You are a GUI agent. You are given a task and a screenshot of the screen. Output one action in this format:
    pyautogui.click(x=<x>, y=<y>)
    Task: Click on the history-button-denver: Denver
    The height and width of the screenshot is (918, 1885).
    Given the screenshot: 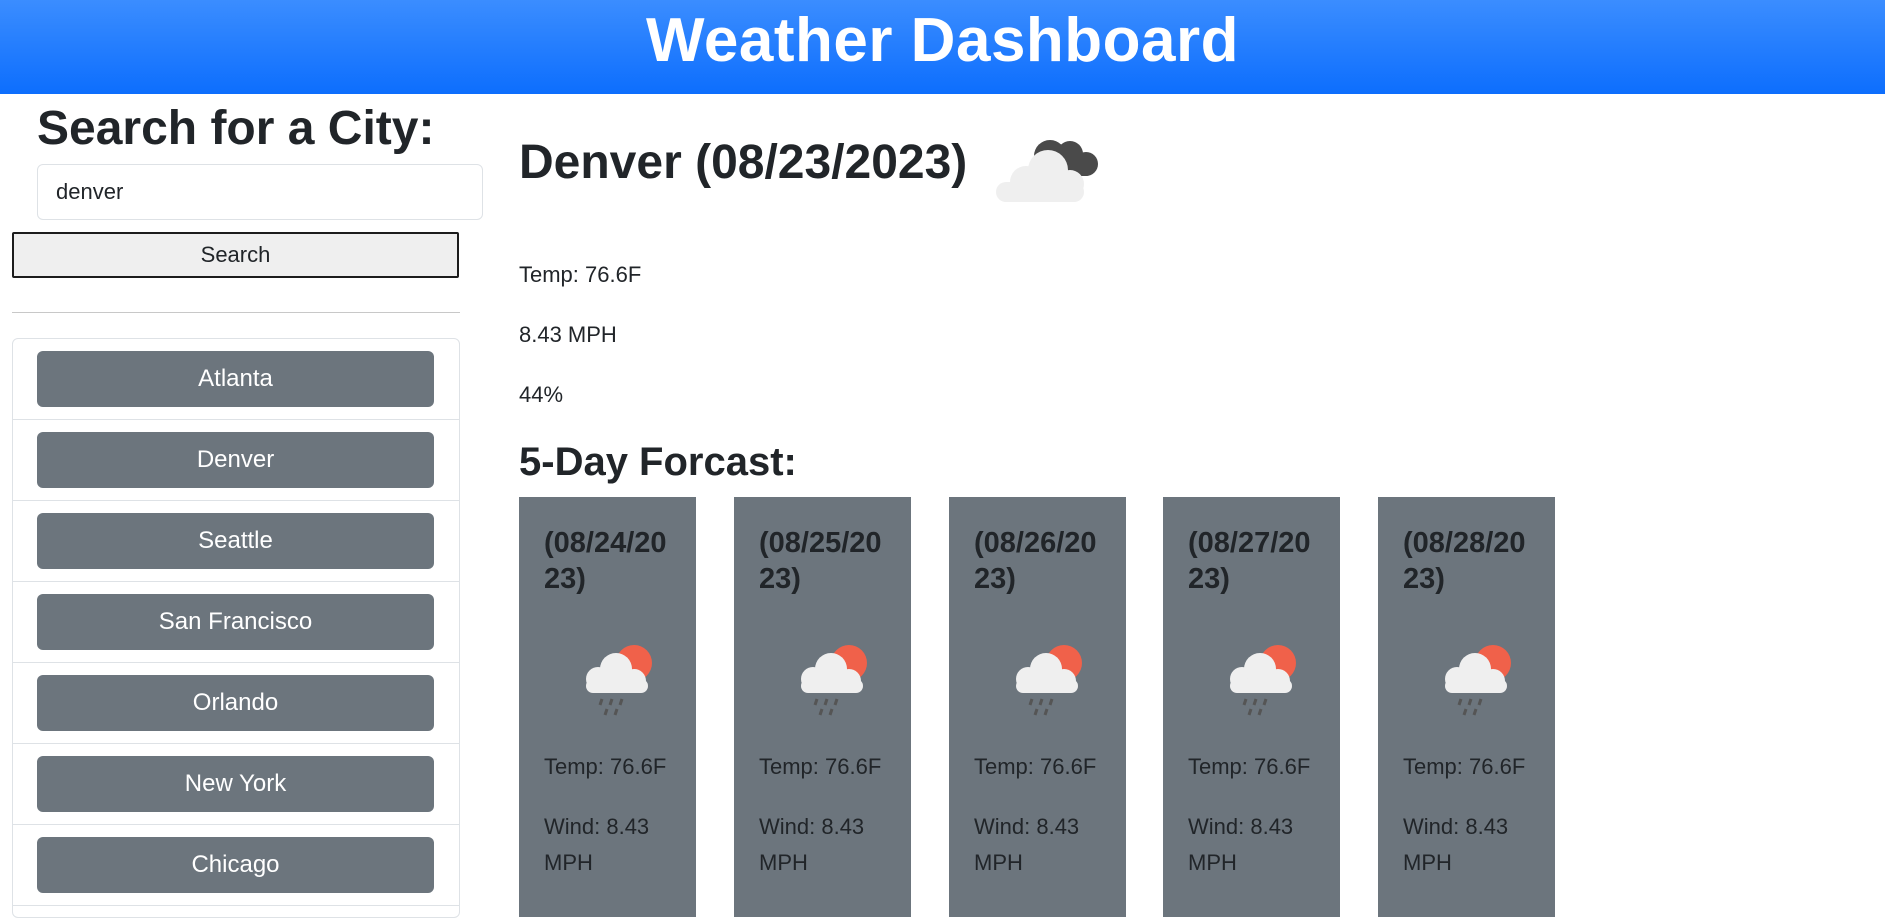 What is the action you would take?
    pyautogui.click(x=235, y=460)
    